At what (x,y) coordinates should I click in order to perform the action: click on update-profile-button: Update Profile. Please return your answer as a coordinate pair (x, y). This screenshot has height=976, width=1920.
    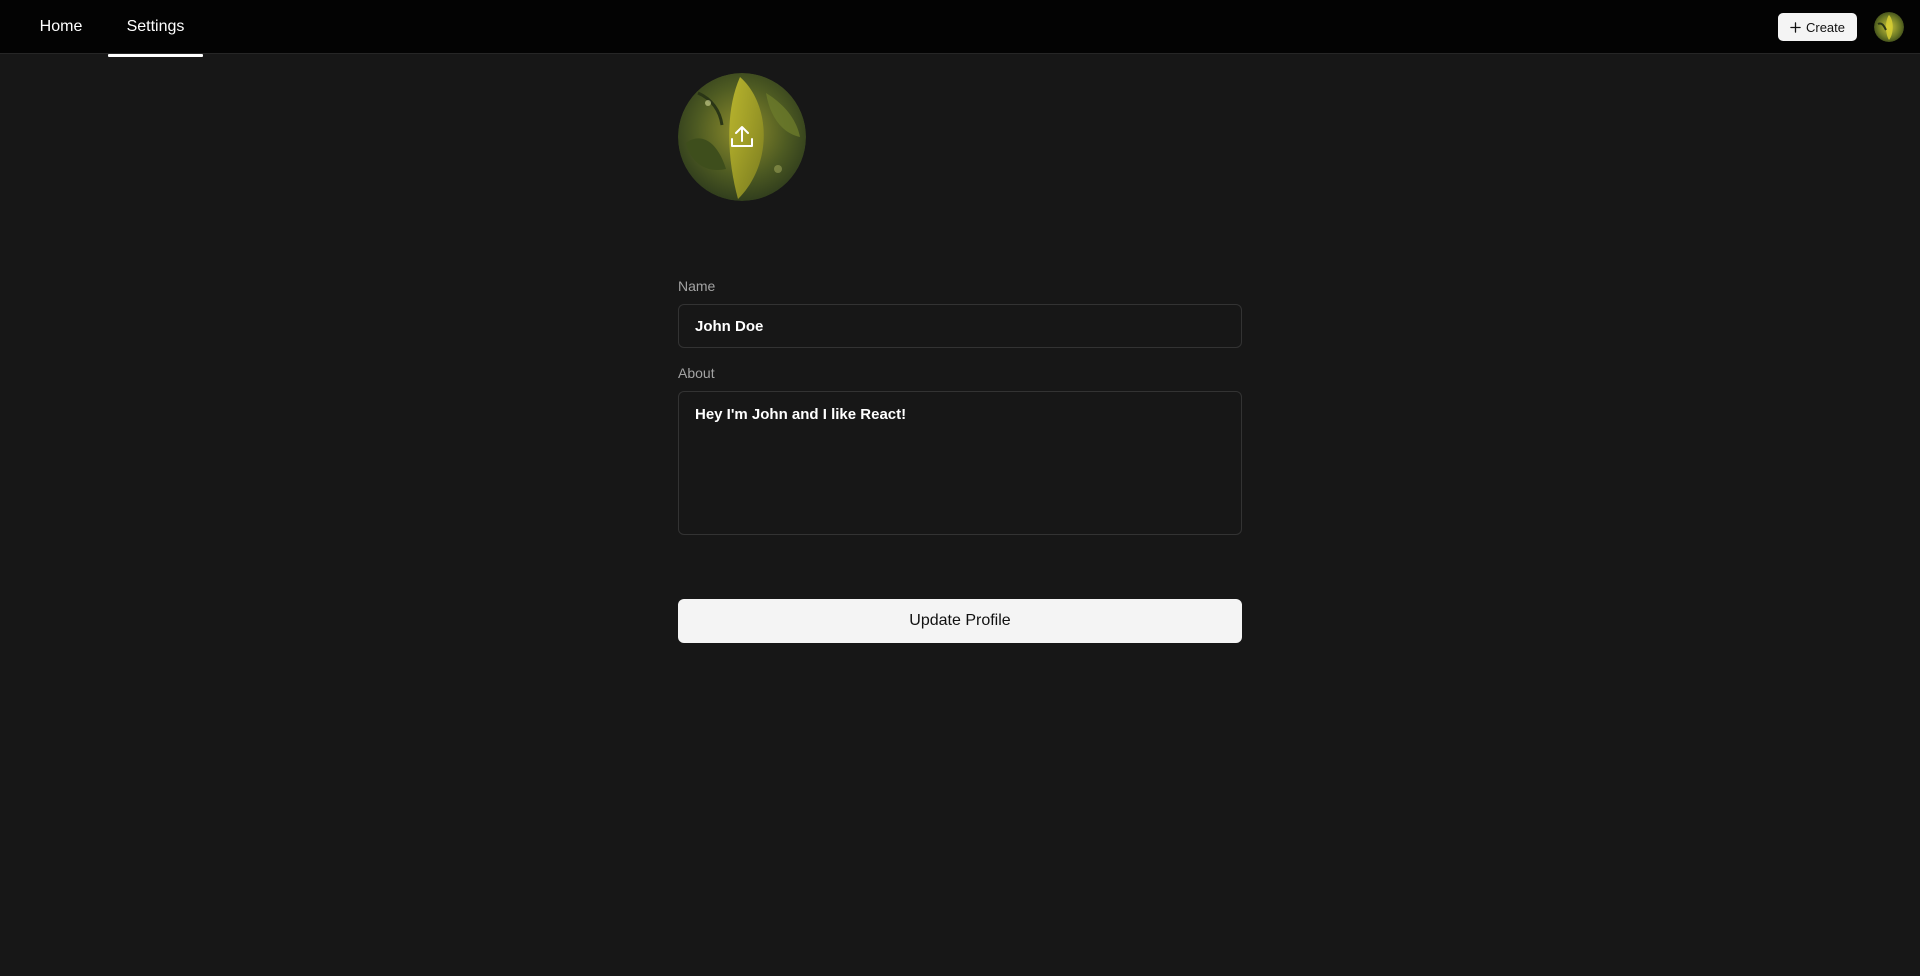
    Looking at the image, I should click on (960, 621).